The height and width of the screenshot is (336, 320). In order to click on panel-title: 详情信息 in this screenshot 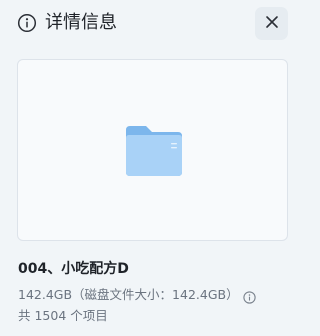, I will do `click(81, 22)`.